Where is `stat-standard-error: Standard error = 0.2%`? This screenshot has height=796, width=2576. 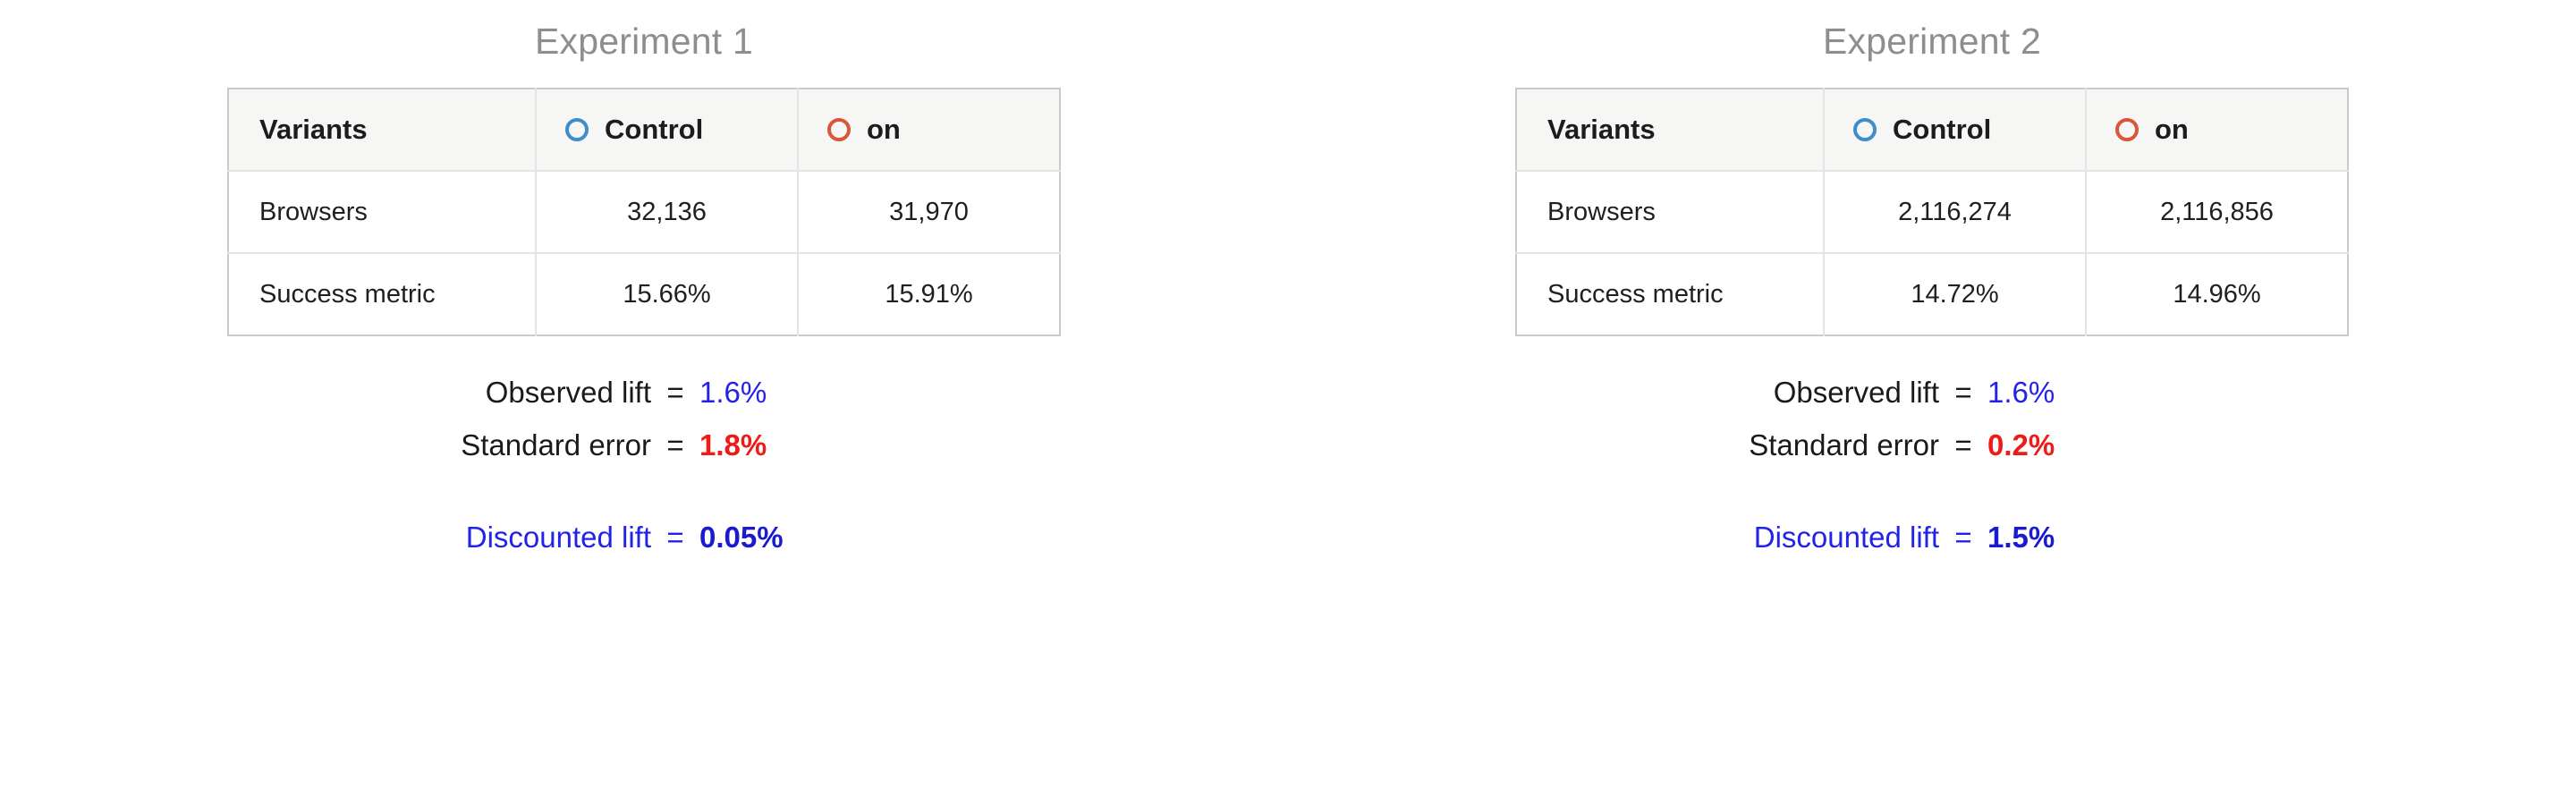
stat-standard-error: Standard error = 0.2% is located at coordinates (1932, 445).